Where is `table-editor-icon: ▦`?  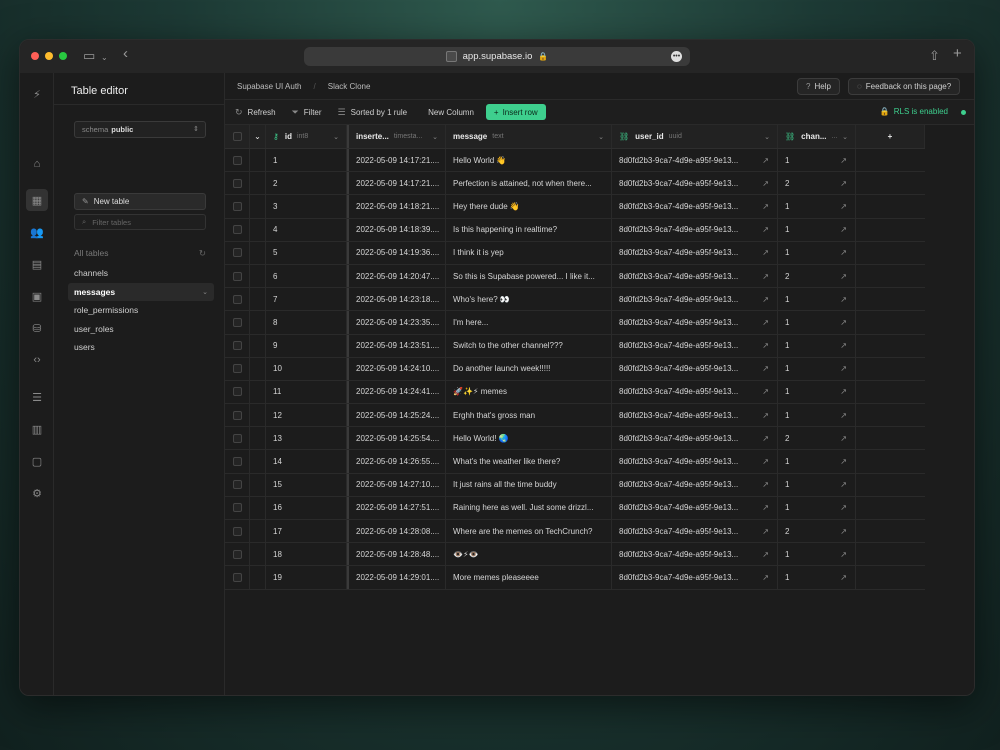 table-editor-icon: ▦ is located at coordinates (37, 200).